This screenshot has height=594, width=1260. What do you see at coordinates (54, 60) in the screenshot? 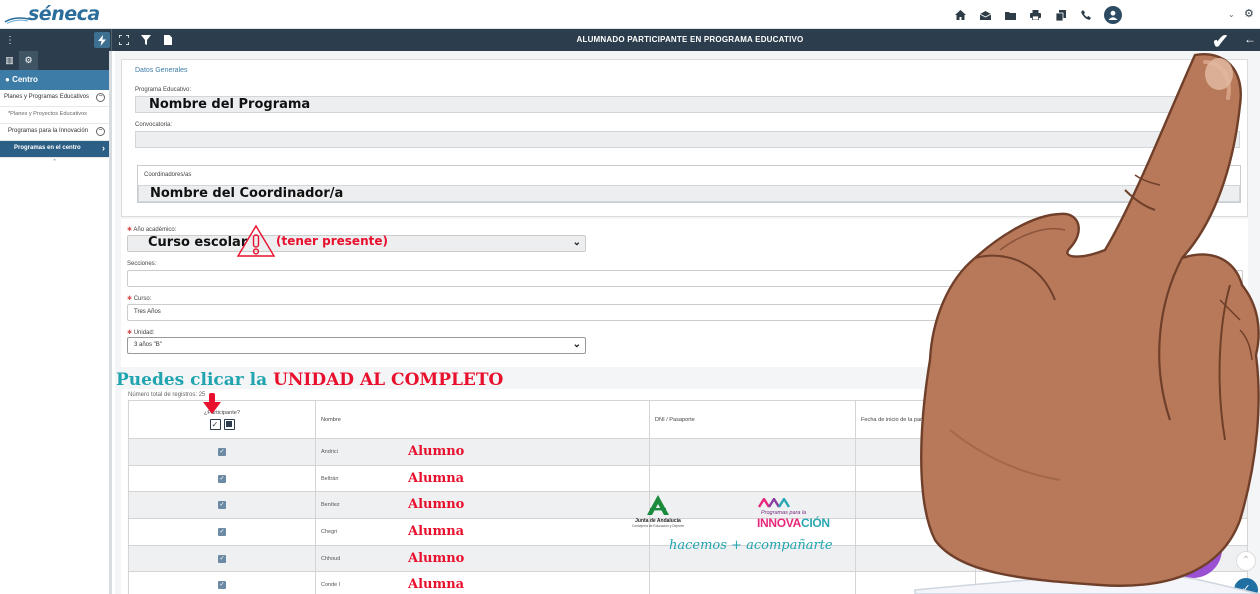
I see `sidebar-tabs: ▥ ⚙` at bounding box center [54, 60].